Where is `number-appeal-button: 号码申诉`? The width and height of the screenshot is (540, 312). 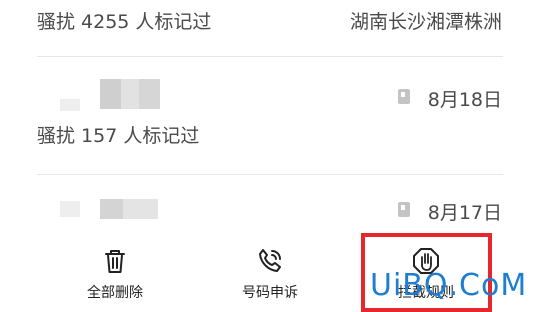 number-appeal-button: 号码申诉 is located at coordinates (270, 274).